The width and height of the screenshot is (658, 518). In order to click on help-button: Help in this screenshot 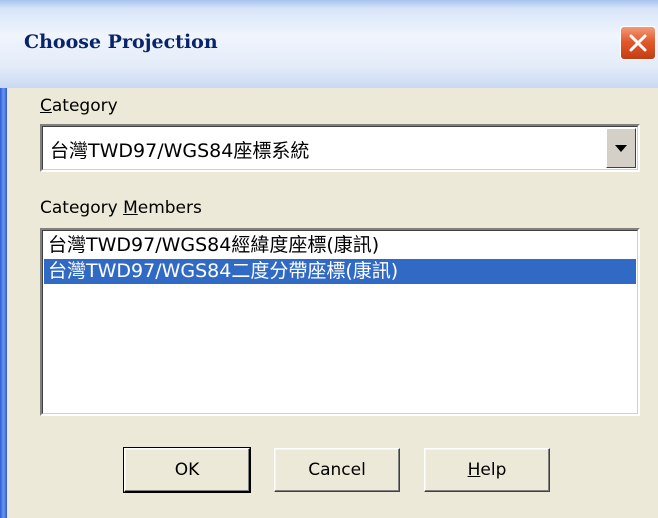, I will do `click(487, 470)`.